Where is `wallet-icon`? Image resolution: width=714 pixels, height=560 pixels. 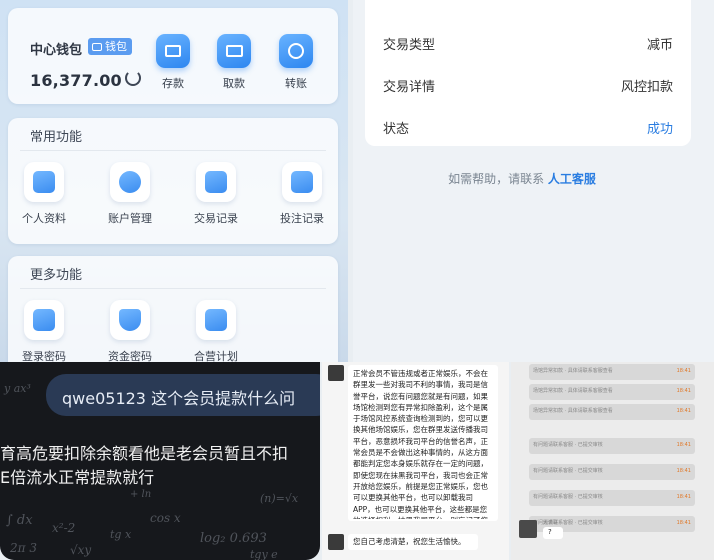
wallet-icon is located at coordinates (173, 51).